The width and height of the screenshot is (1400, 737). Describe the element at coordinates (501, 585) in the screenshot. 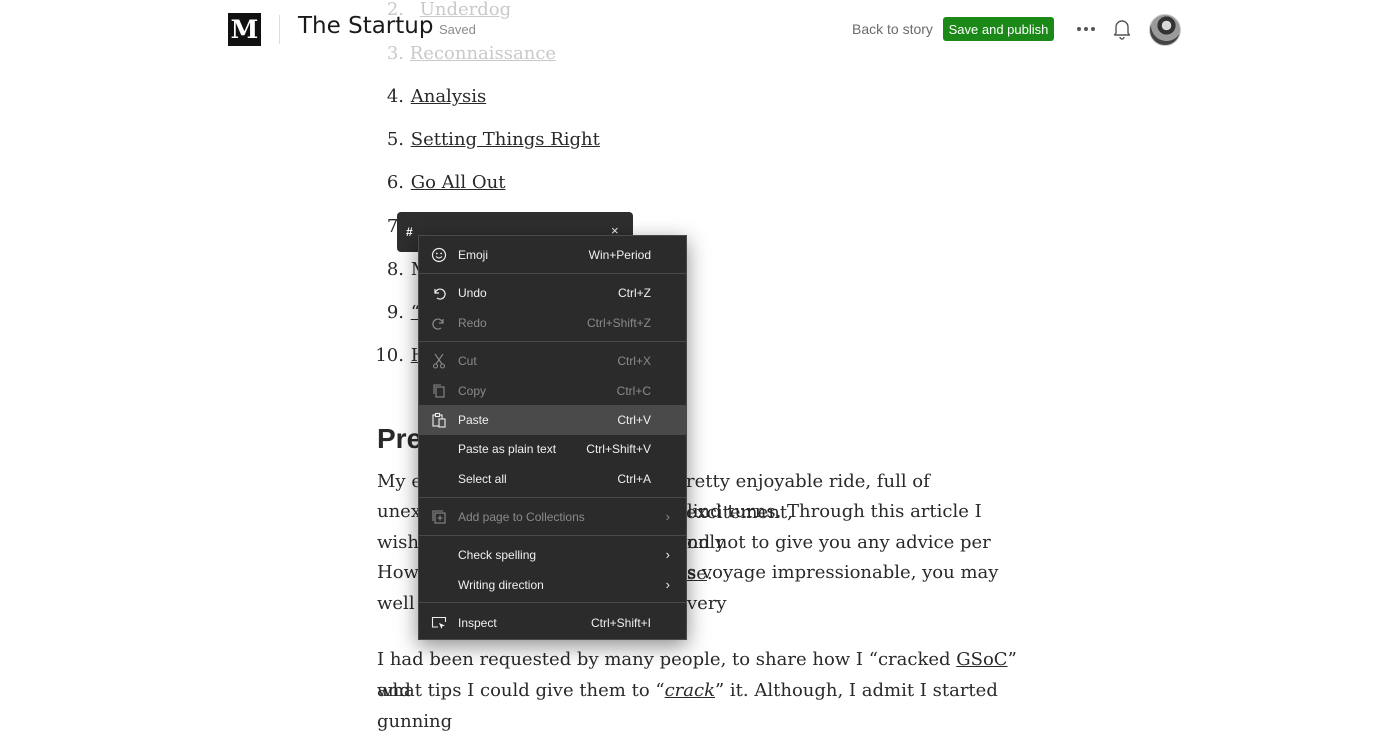

I see `menu-item-label: Writing direction` at that location.